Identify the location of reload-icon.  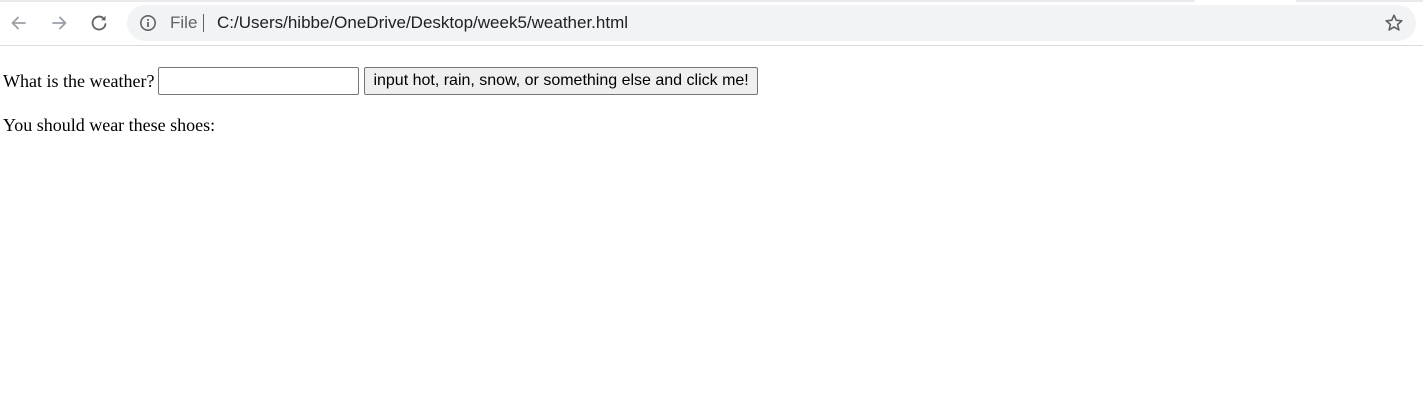
(99, 23).